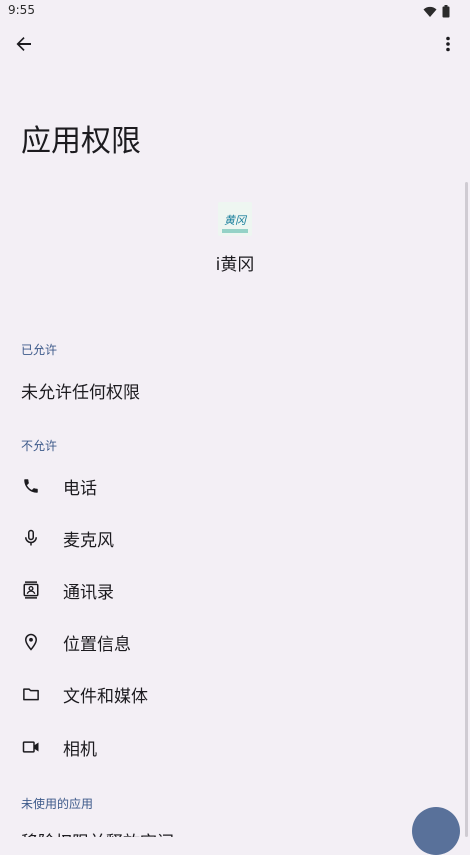  What do you see at coordinates (235, 46) in the screenshot?
I see `app-bar` at bounding box center [235, 46].